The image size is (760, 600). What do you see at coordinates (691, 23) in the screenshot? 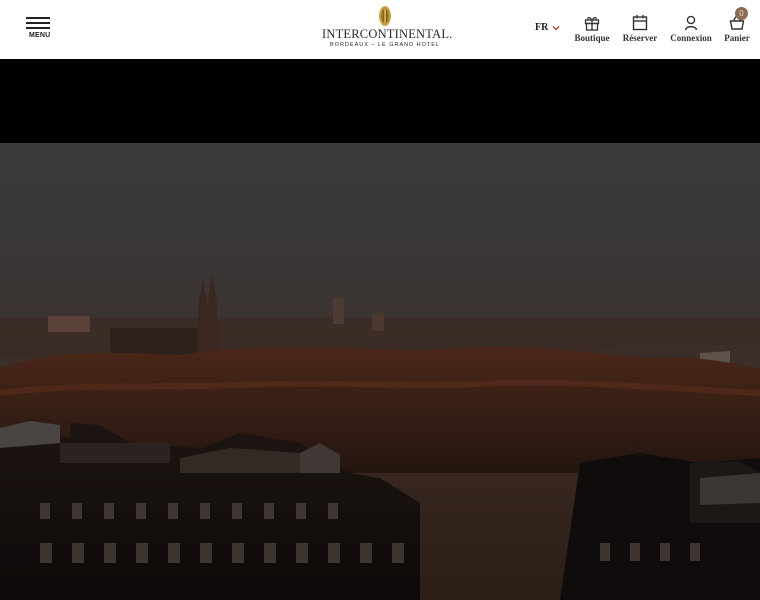
I see `user-icon` at bounding box center [691, 23].